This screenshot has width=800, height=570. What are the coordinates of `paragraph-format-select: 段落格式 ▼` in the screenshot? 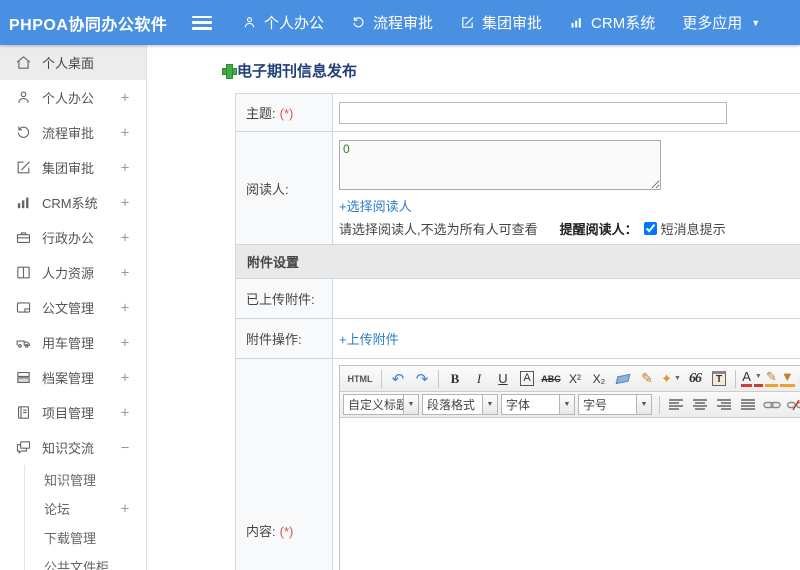 It's located at (460, 404).